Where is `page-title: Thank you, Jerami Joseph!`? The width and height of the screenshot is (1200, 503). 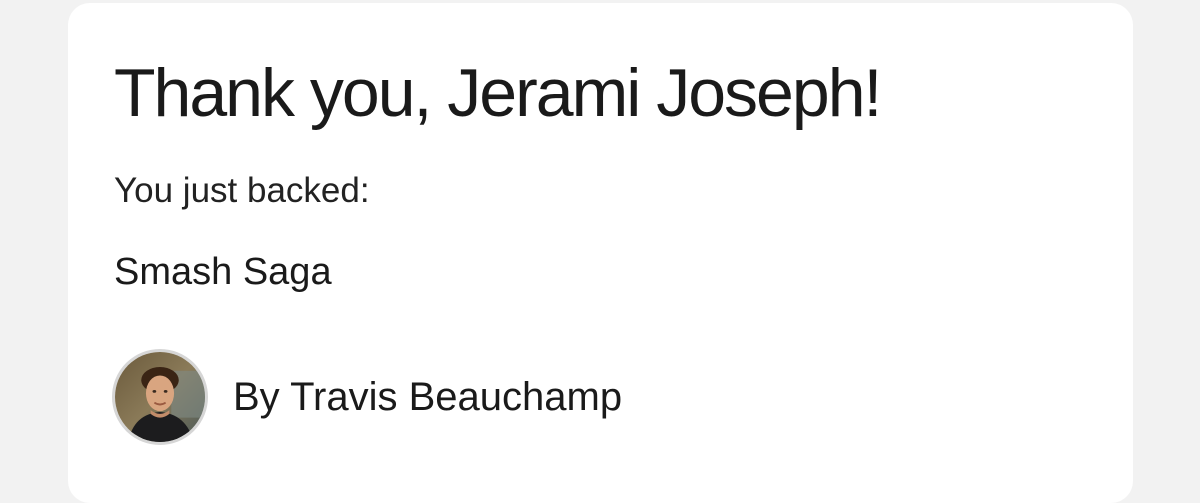 page-title: Thank you, Jerami Joseph! is located at coordinates (498, 93).